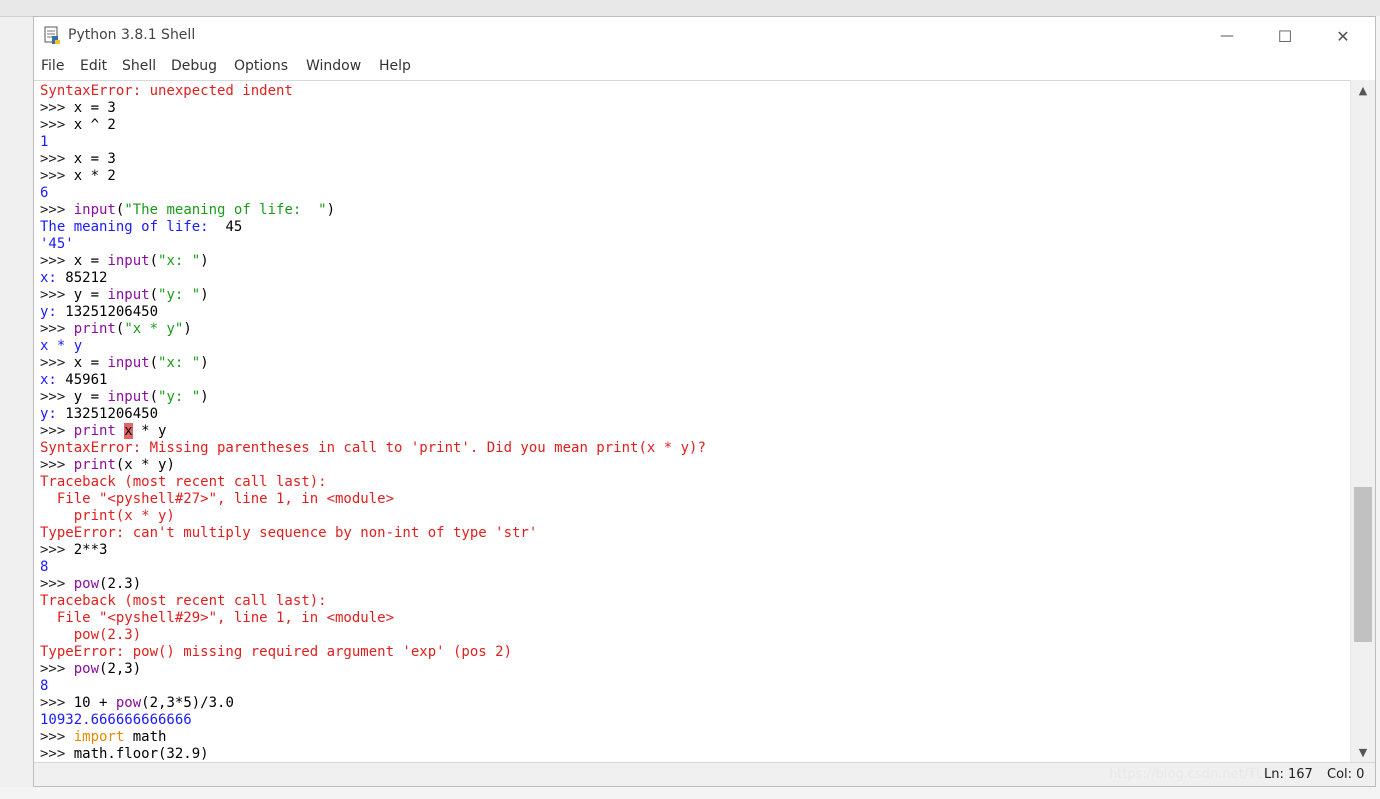 Image resolution: width=1380 pixels, height=799 pixels. I want to click on menu-edit: Edit, so click(93, 66).